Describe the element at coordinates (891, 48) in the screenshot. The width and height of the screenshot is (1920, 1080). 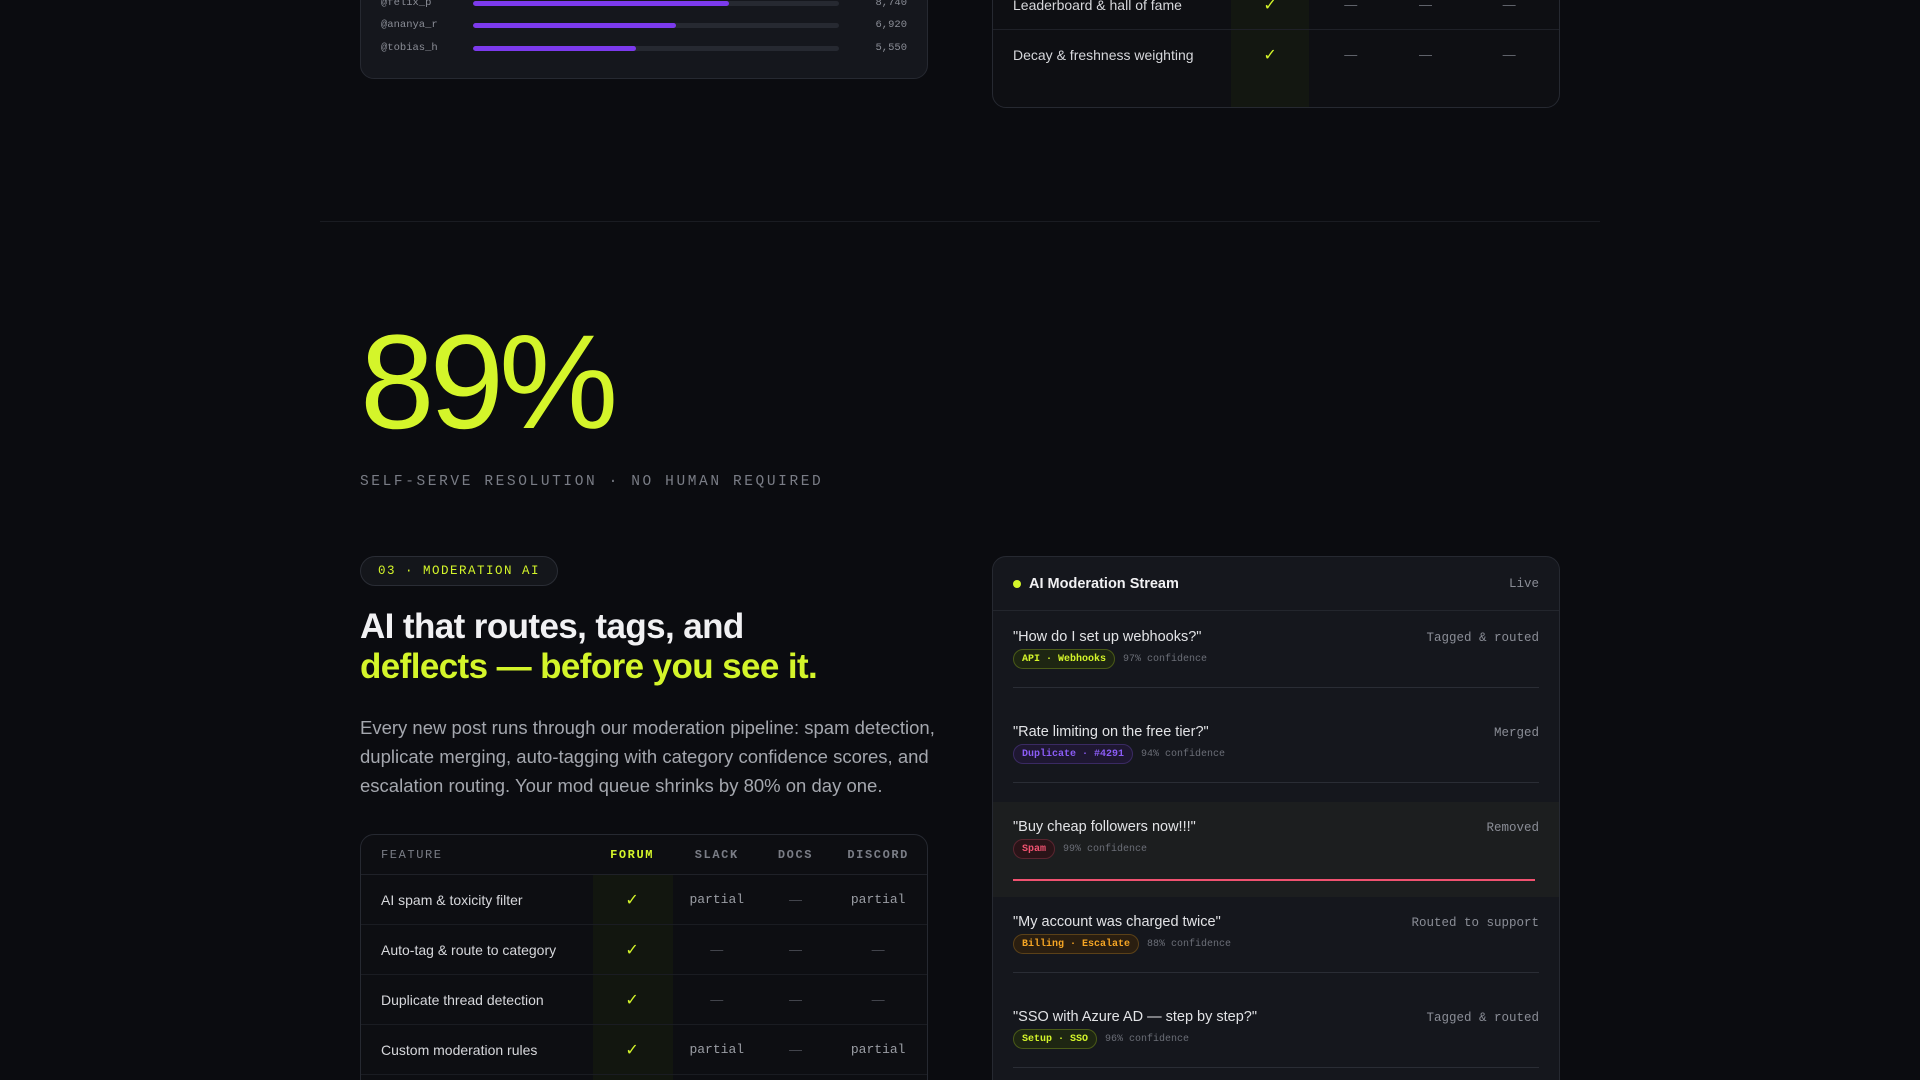
I see `leaderboard-value: 5,550` at that location.